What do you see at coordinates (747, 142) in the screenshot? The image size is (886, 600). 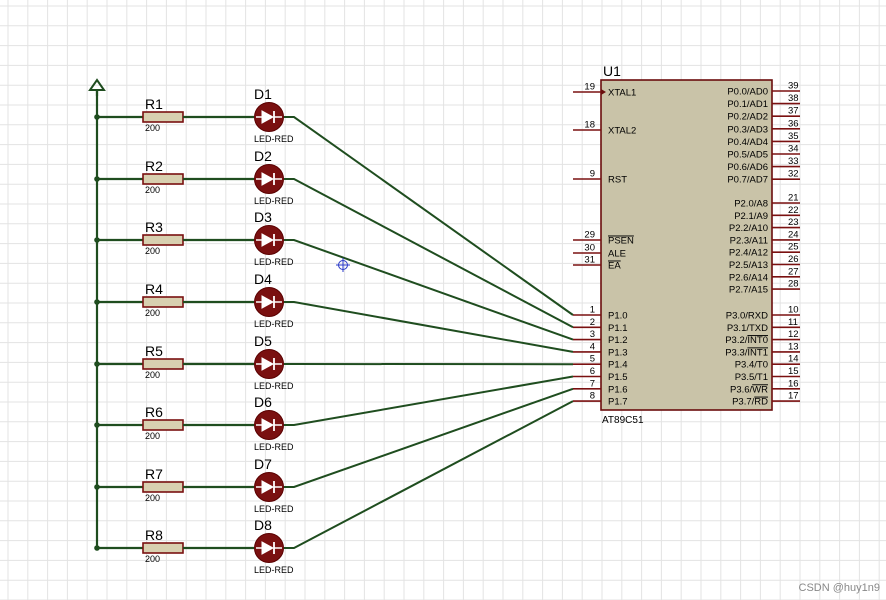 I see `pin-name: P0.4/AD4` at bounding box center [747, 142].